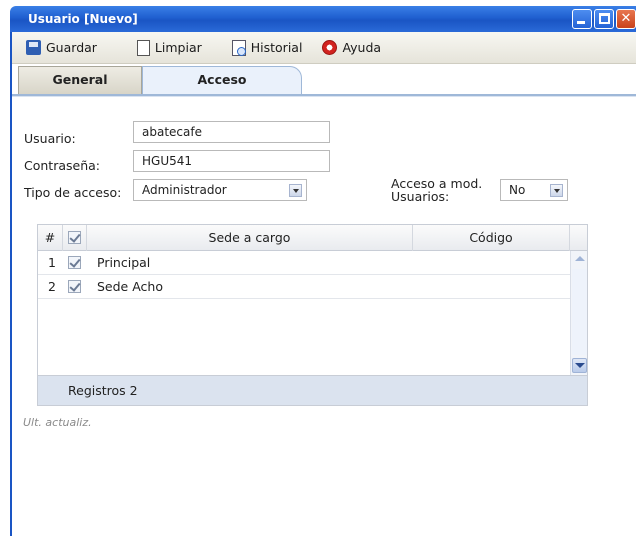 The height and width of the screenshot is (536, 636). Describe the element at coordinates (581, 22) in the screenshot. I see `minimize-icon` at that location.